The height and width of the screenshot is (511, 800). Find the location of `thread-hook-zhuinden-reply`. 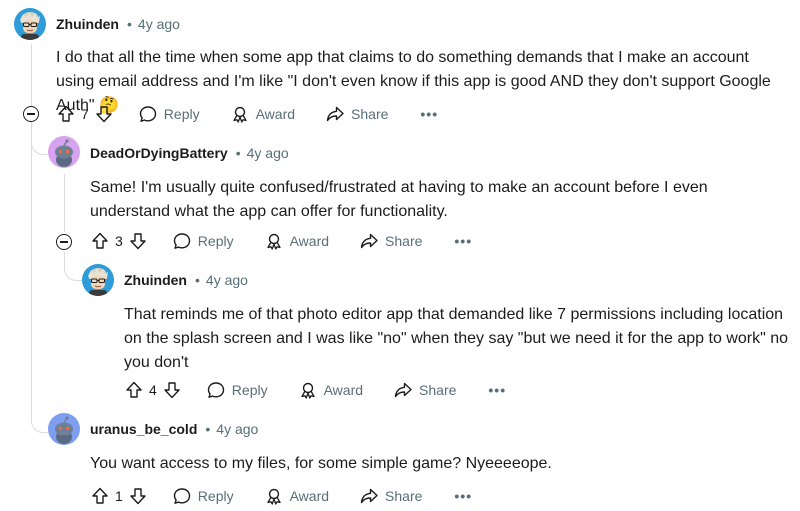

thread-hook-zhuinden-reply is located at coordinates (73, 266).